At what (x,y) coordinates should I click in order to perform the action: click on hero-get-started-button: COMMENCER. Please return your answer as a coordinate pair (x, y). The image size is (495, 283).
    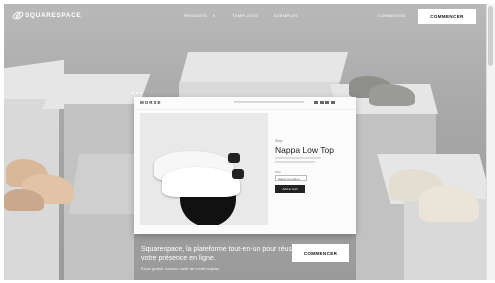
    Looking at the image, I should click on (320, 253).